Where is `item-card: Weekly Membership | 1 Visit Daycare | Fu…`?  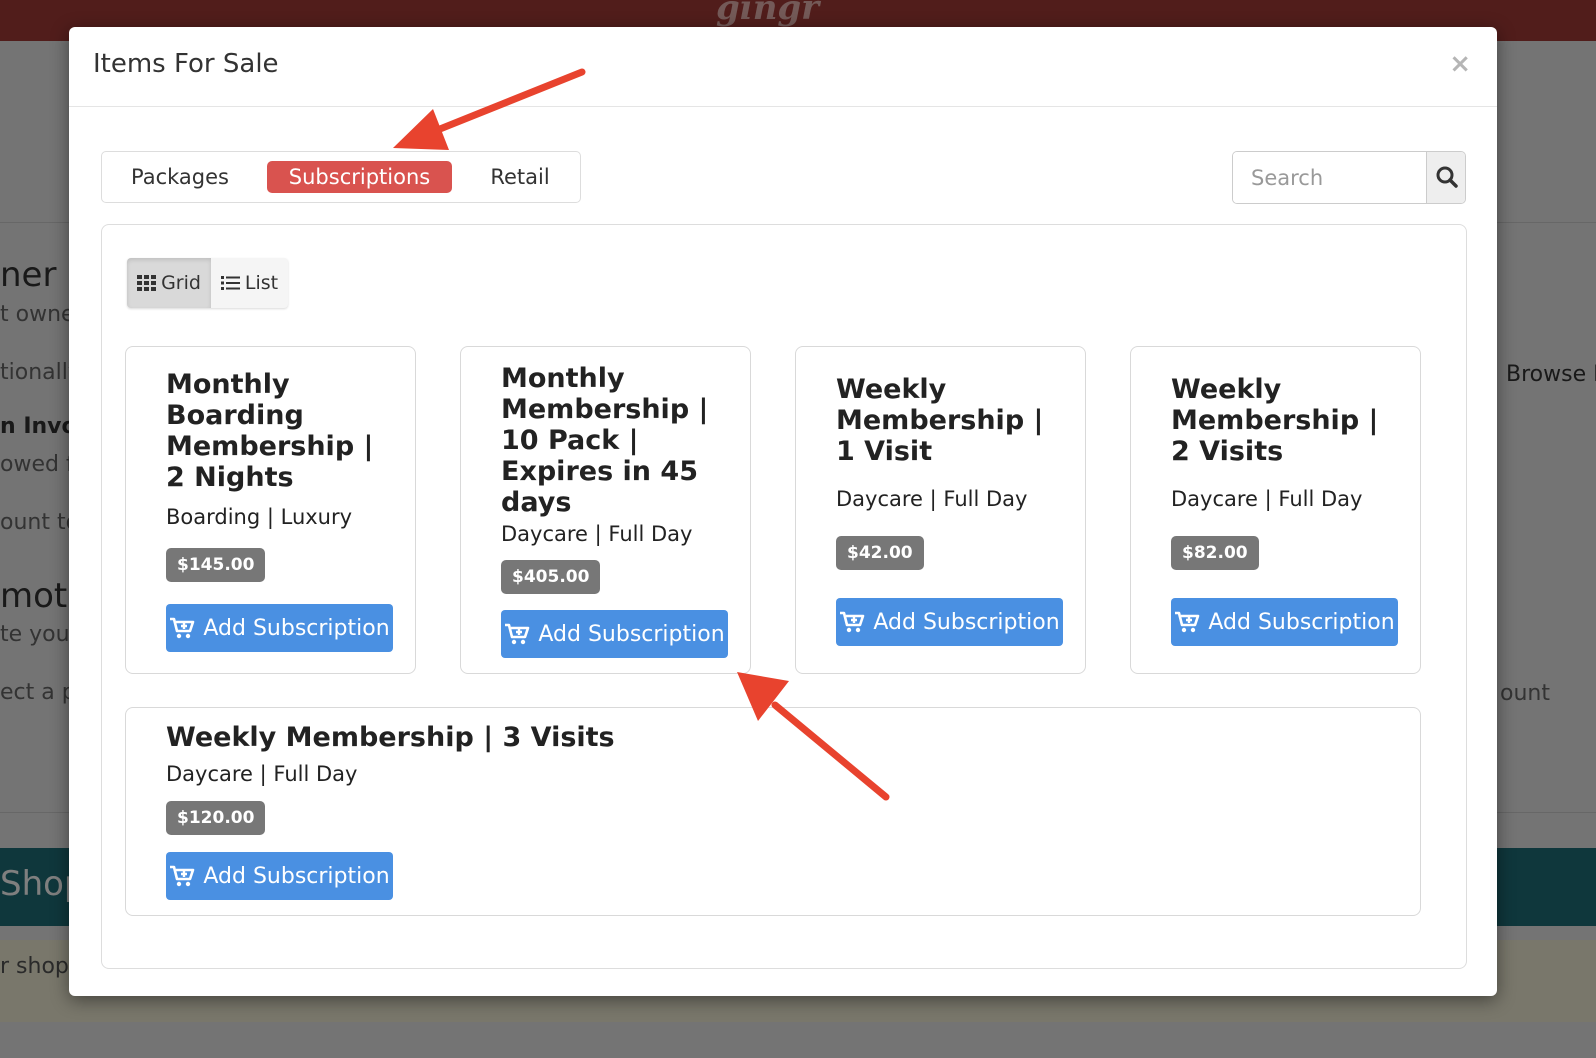
item-card: Weekly Membership | 1 Visit Daycare | Fu… is located at coordinates (940, 510).